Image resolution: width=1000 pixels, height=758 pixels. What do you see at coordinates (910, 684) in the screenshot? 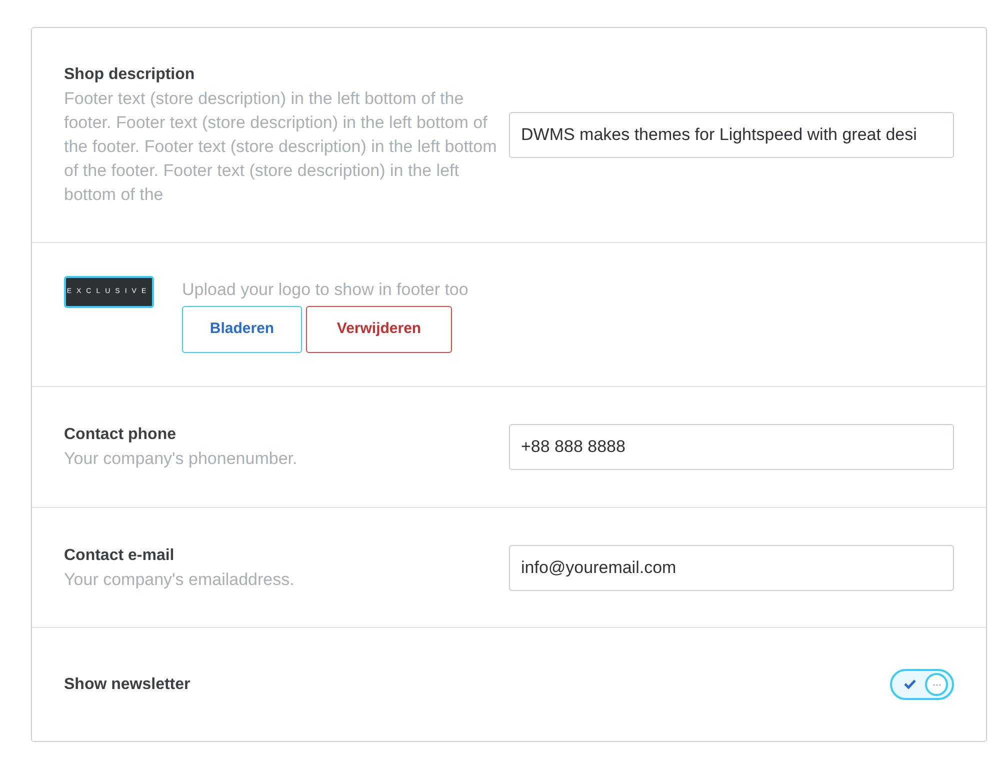
I see `check-icon` at bounding box center [910, 684].